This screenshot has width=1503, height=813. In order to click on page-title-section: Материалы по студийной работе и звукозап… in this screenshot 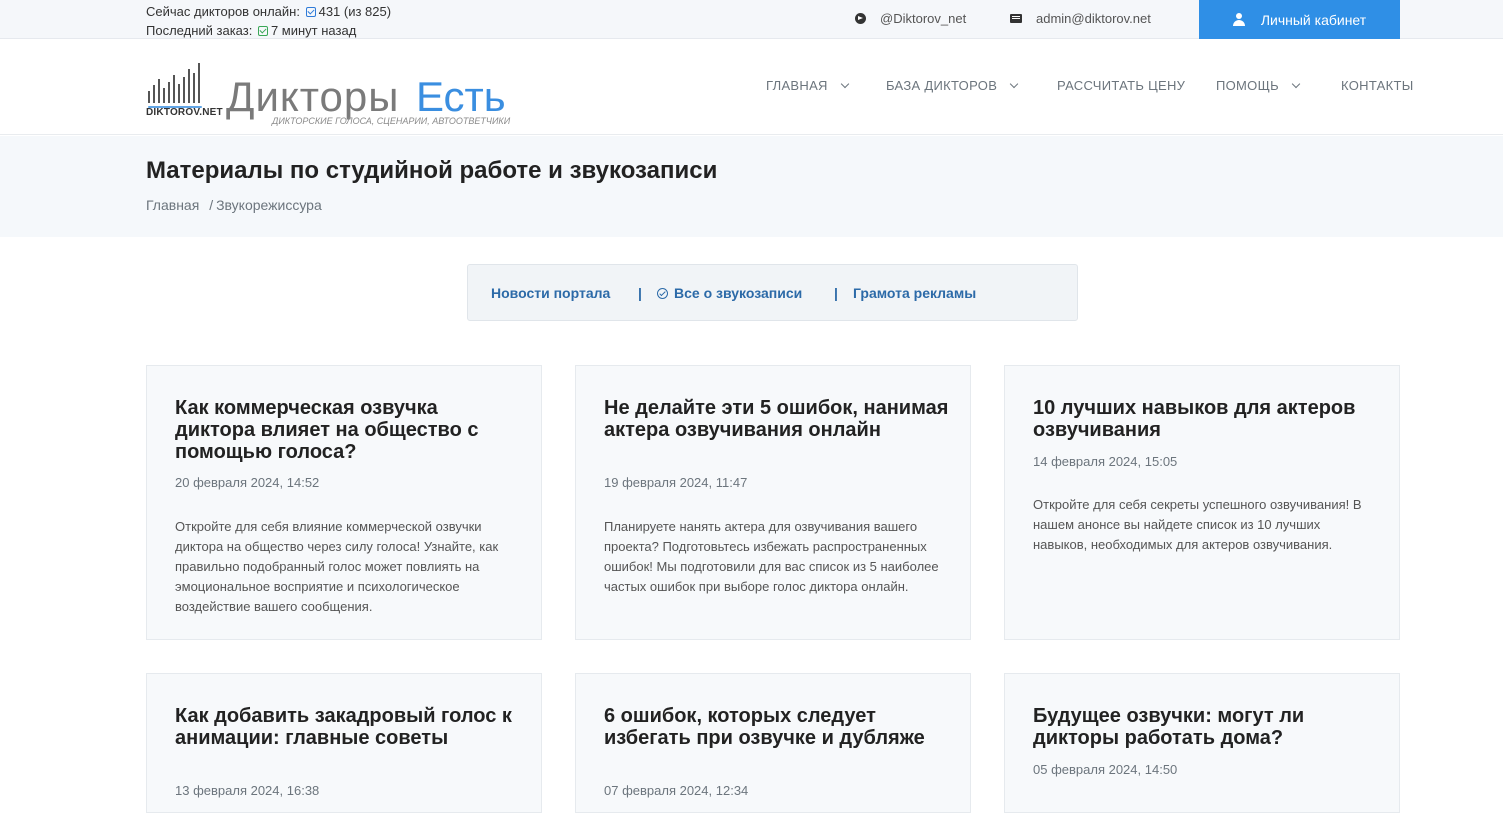, I will do `click(751, 186)`.